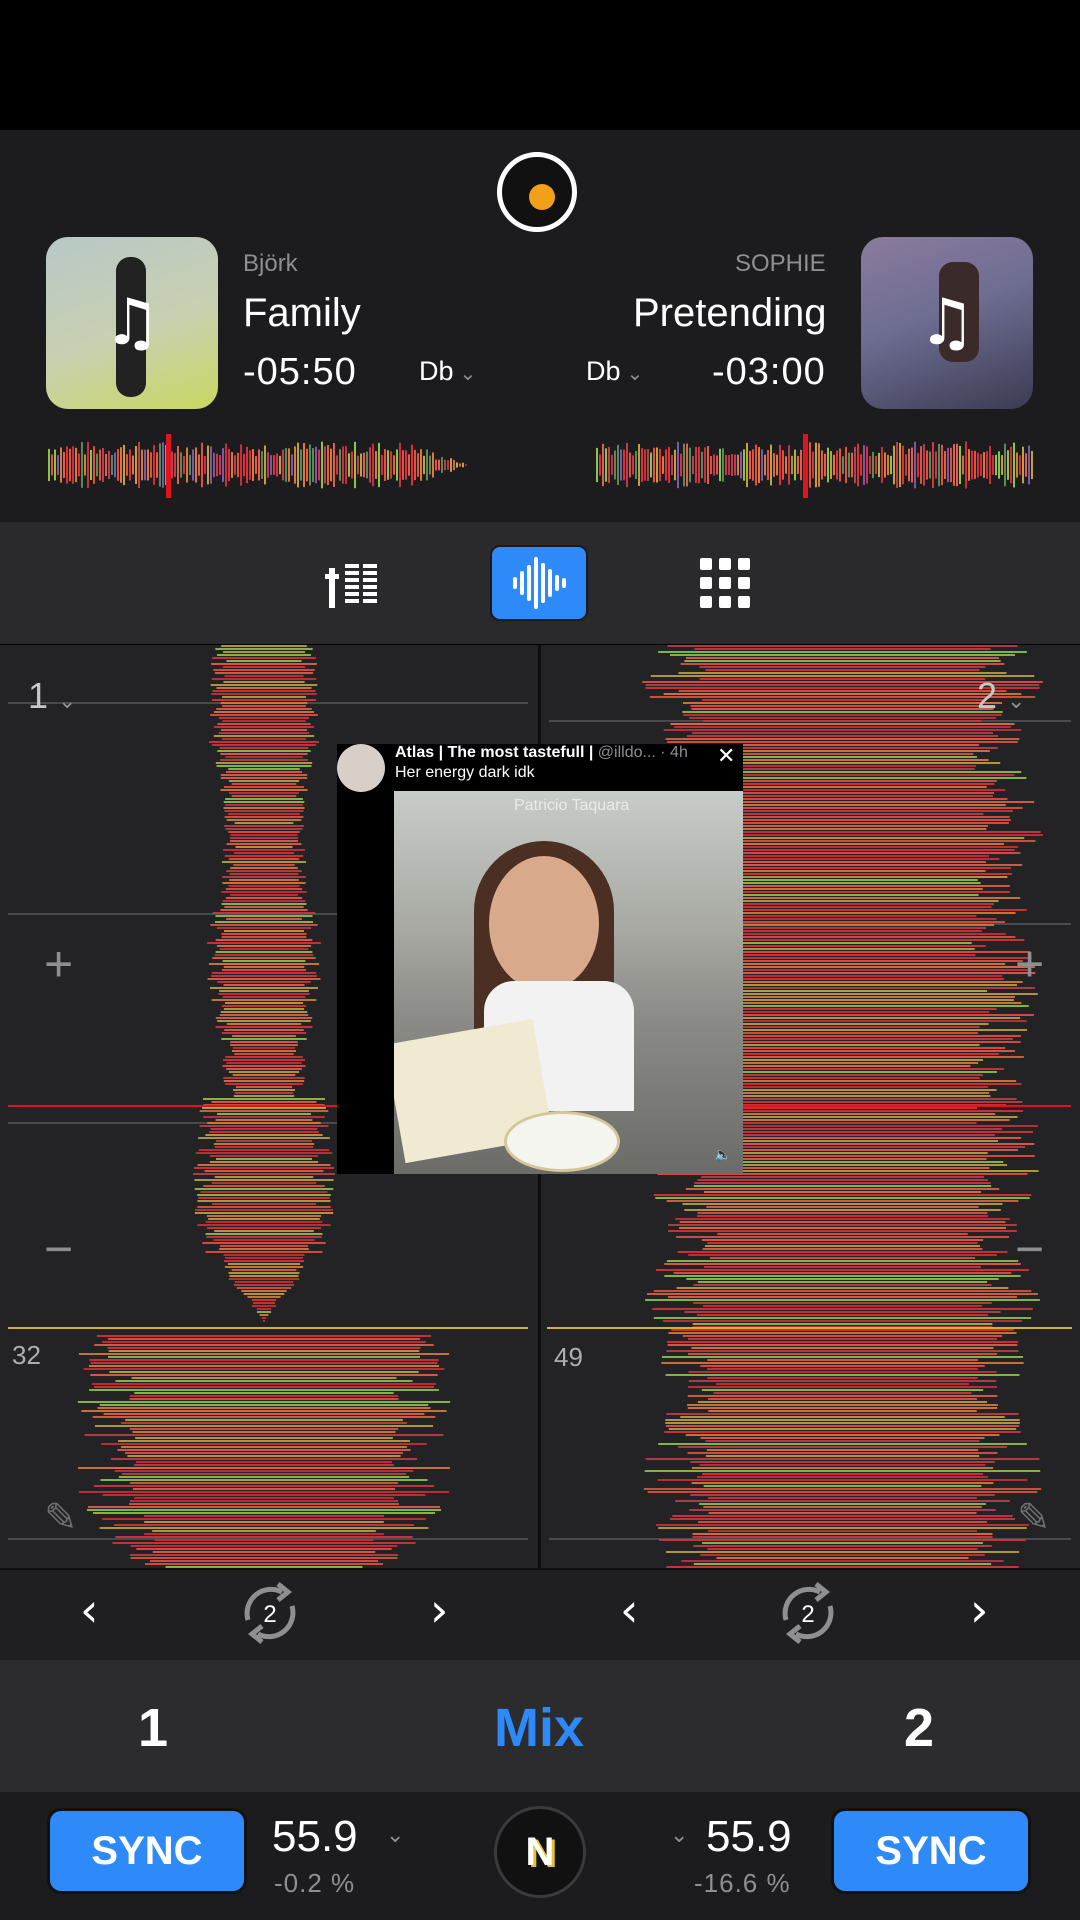 This screenshot has height=1920, width=1080. Describe the element at coordinates (153, 1728) in the screenshot. I see `deck-1-tab: 1` at that location.